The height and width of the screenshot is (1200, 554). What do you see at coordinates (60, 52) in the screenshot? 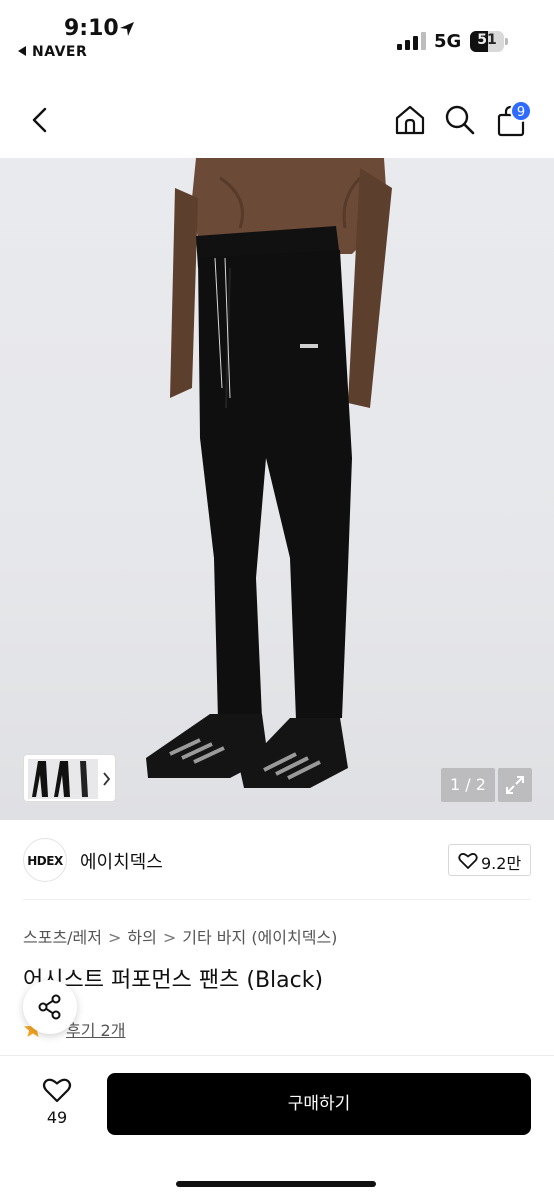
I see `back-app-label: NAVER` at bounding box center [60, 52].